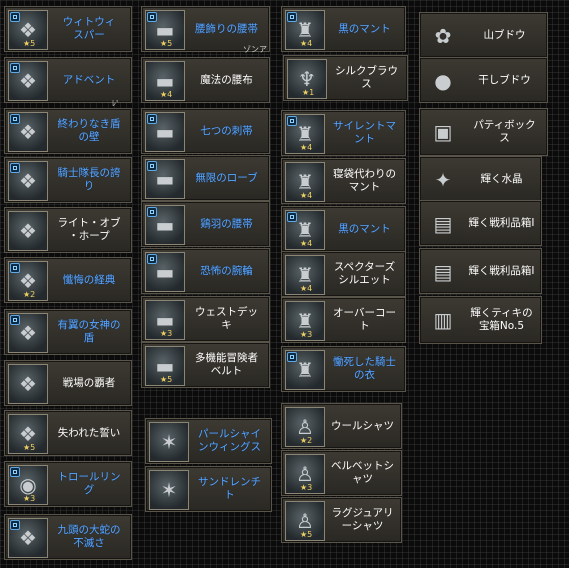  I want to click on item-card-16: ▬ 恐怖の腕輪, so click(205, 271).